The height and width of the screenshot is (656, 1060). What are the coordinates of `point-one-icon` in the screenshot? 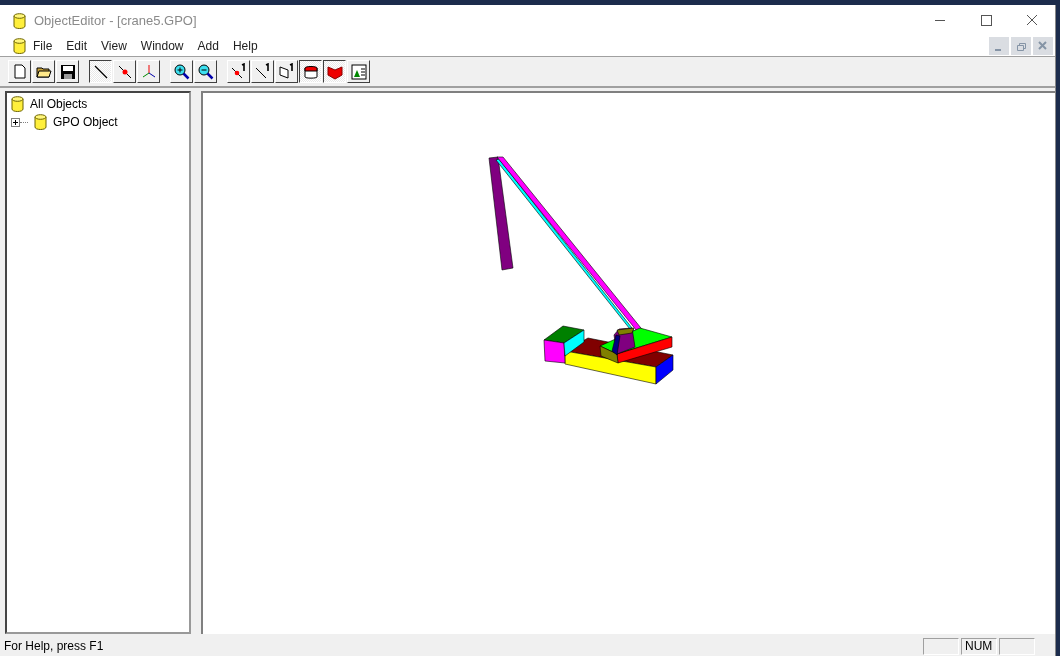 It's located at (238, 71).